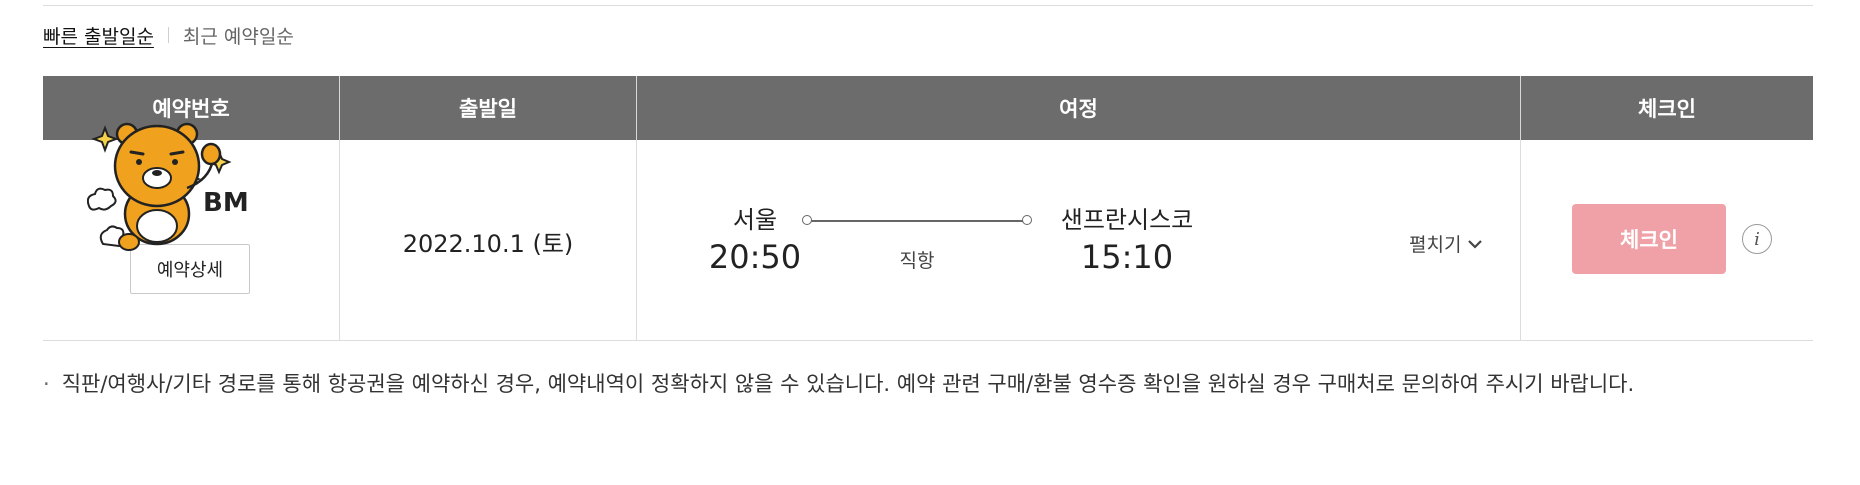 This screenshot has width=1860, height=485. What do you see at coordinates (1649, 239) in the screenshot?
I see `checkin-button: 체크인` at bounding box center [1649, 239].